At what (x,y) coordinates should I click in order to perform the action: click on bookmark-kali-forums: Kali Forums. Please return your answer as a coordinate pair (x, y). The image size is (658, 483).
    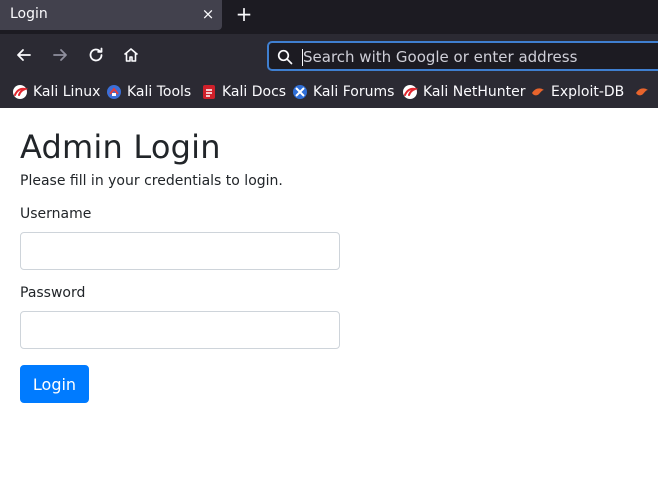
    Looking at the image, I should click on (343, 92).